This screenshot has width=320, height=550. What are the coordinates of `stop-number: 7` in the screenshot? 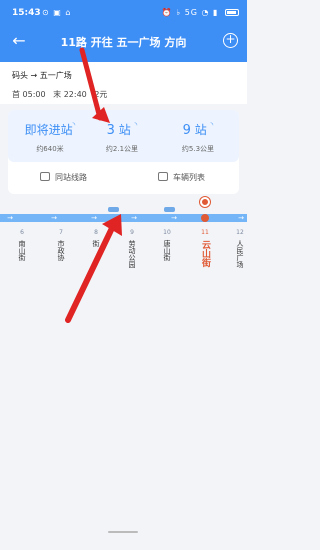 It's located at (61, 232).